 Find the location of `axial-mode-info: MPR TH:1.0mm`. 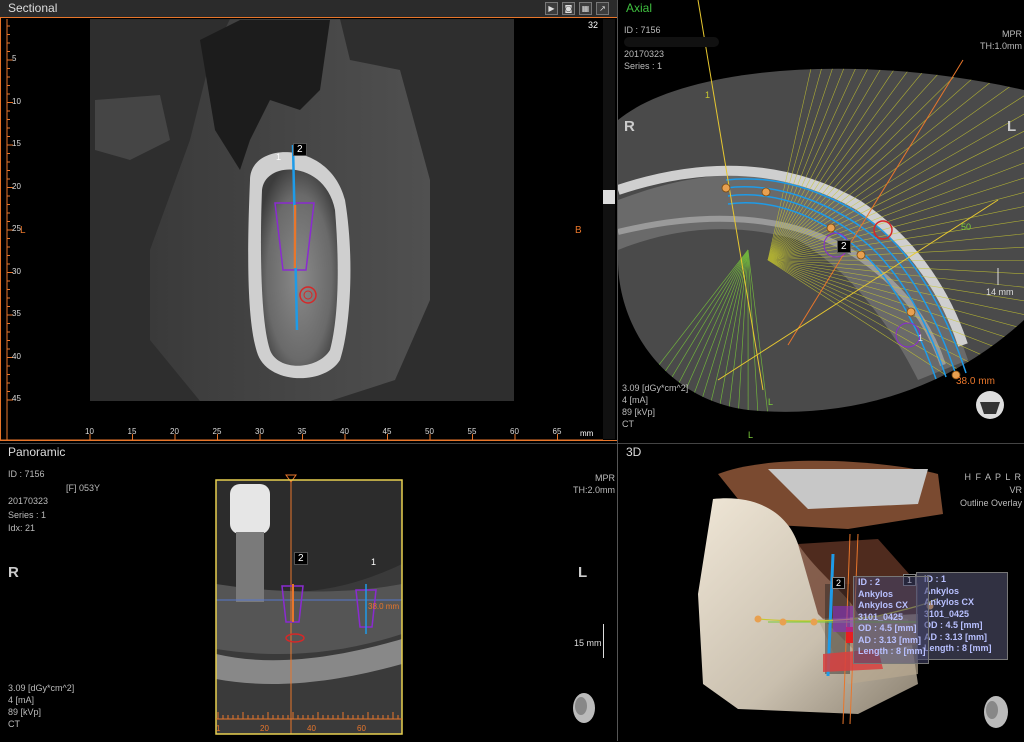

axial-mode-info: MPR TH:1.0mm is located at coordinates (1001, 40).